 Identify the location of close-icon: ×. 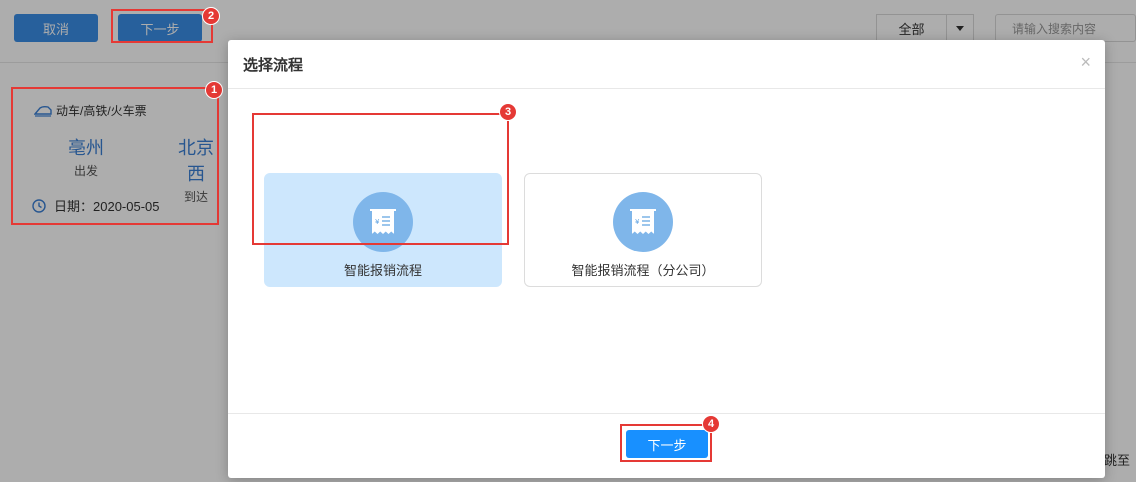
(1085, 62).